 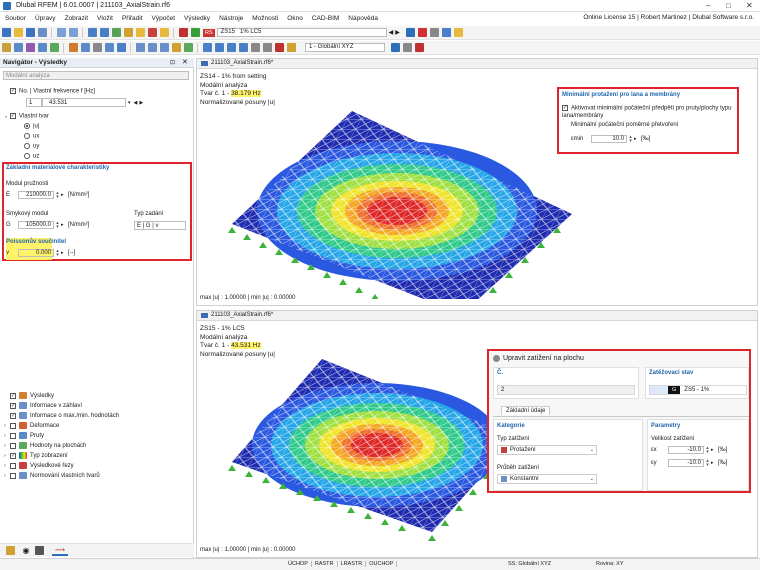 What do you see at coordinates (76, 18) in the screenshot?
I see `menu-zobrazit: Zobrazit` at bounding box center [76, 18].